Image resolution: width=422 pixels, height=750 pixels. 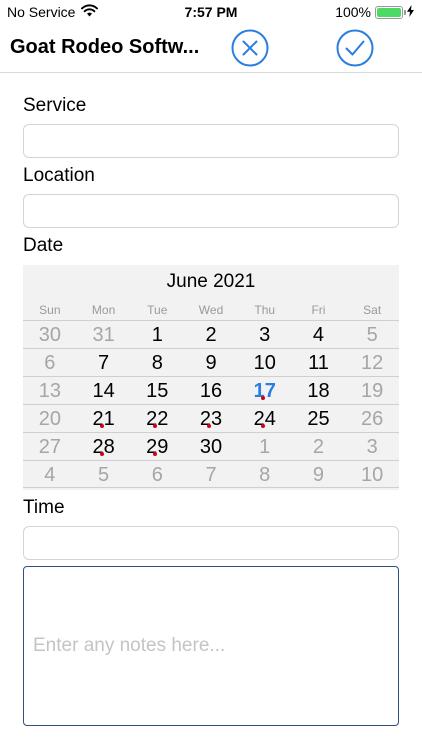 What do you see at coordinates (44, 507) in the screenshot?
I see `time-label: Time` at bounding box center [44, 507].